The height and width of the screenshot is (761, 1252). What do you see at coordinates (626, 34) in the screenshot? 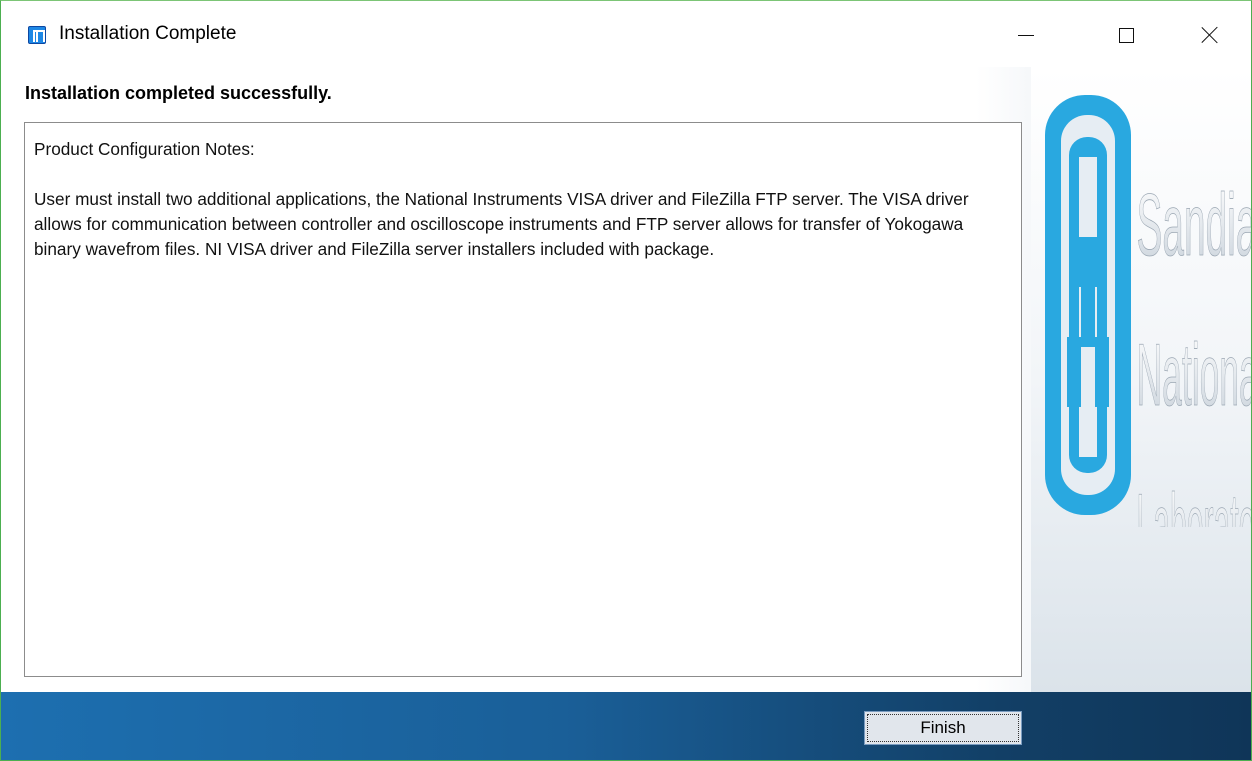
I see `title-bar: Installation Complete` at bounding box center [626, 34].